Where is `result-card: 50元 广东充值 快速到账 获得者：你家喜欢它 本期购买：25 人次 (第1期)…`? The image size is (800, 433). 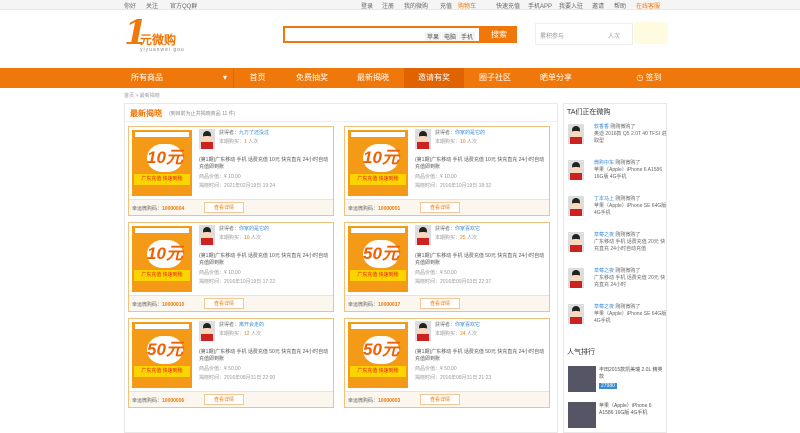
result-card: 50元 广东充值 快速到账 获得者：你家喜欢它 本期购买：25 人次 (第1期)… is located at coordinates (447, 267).